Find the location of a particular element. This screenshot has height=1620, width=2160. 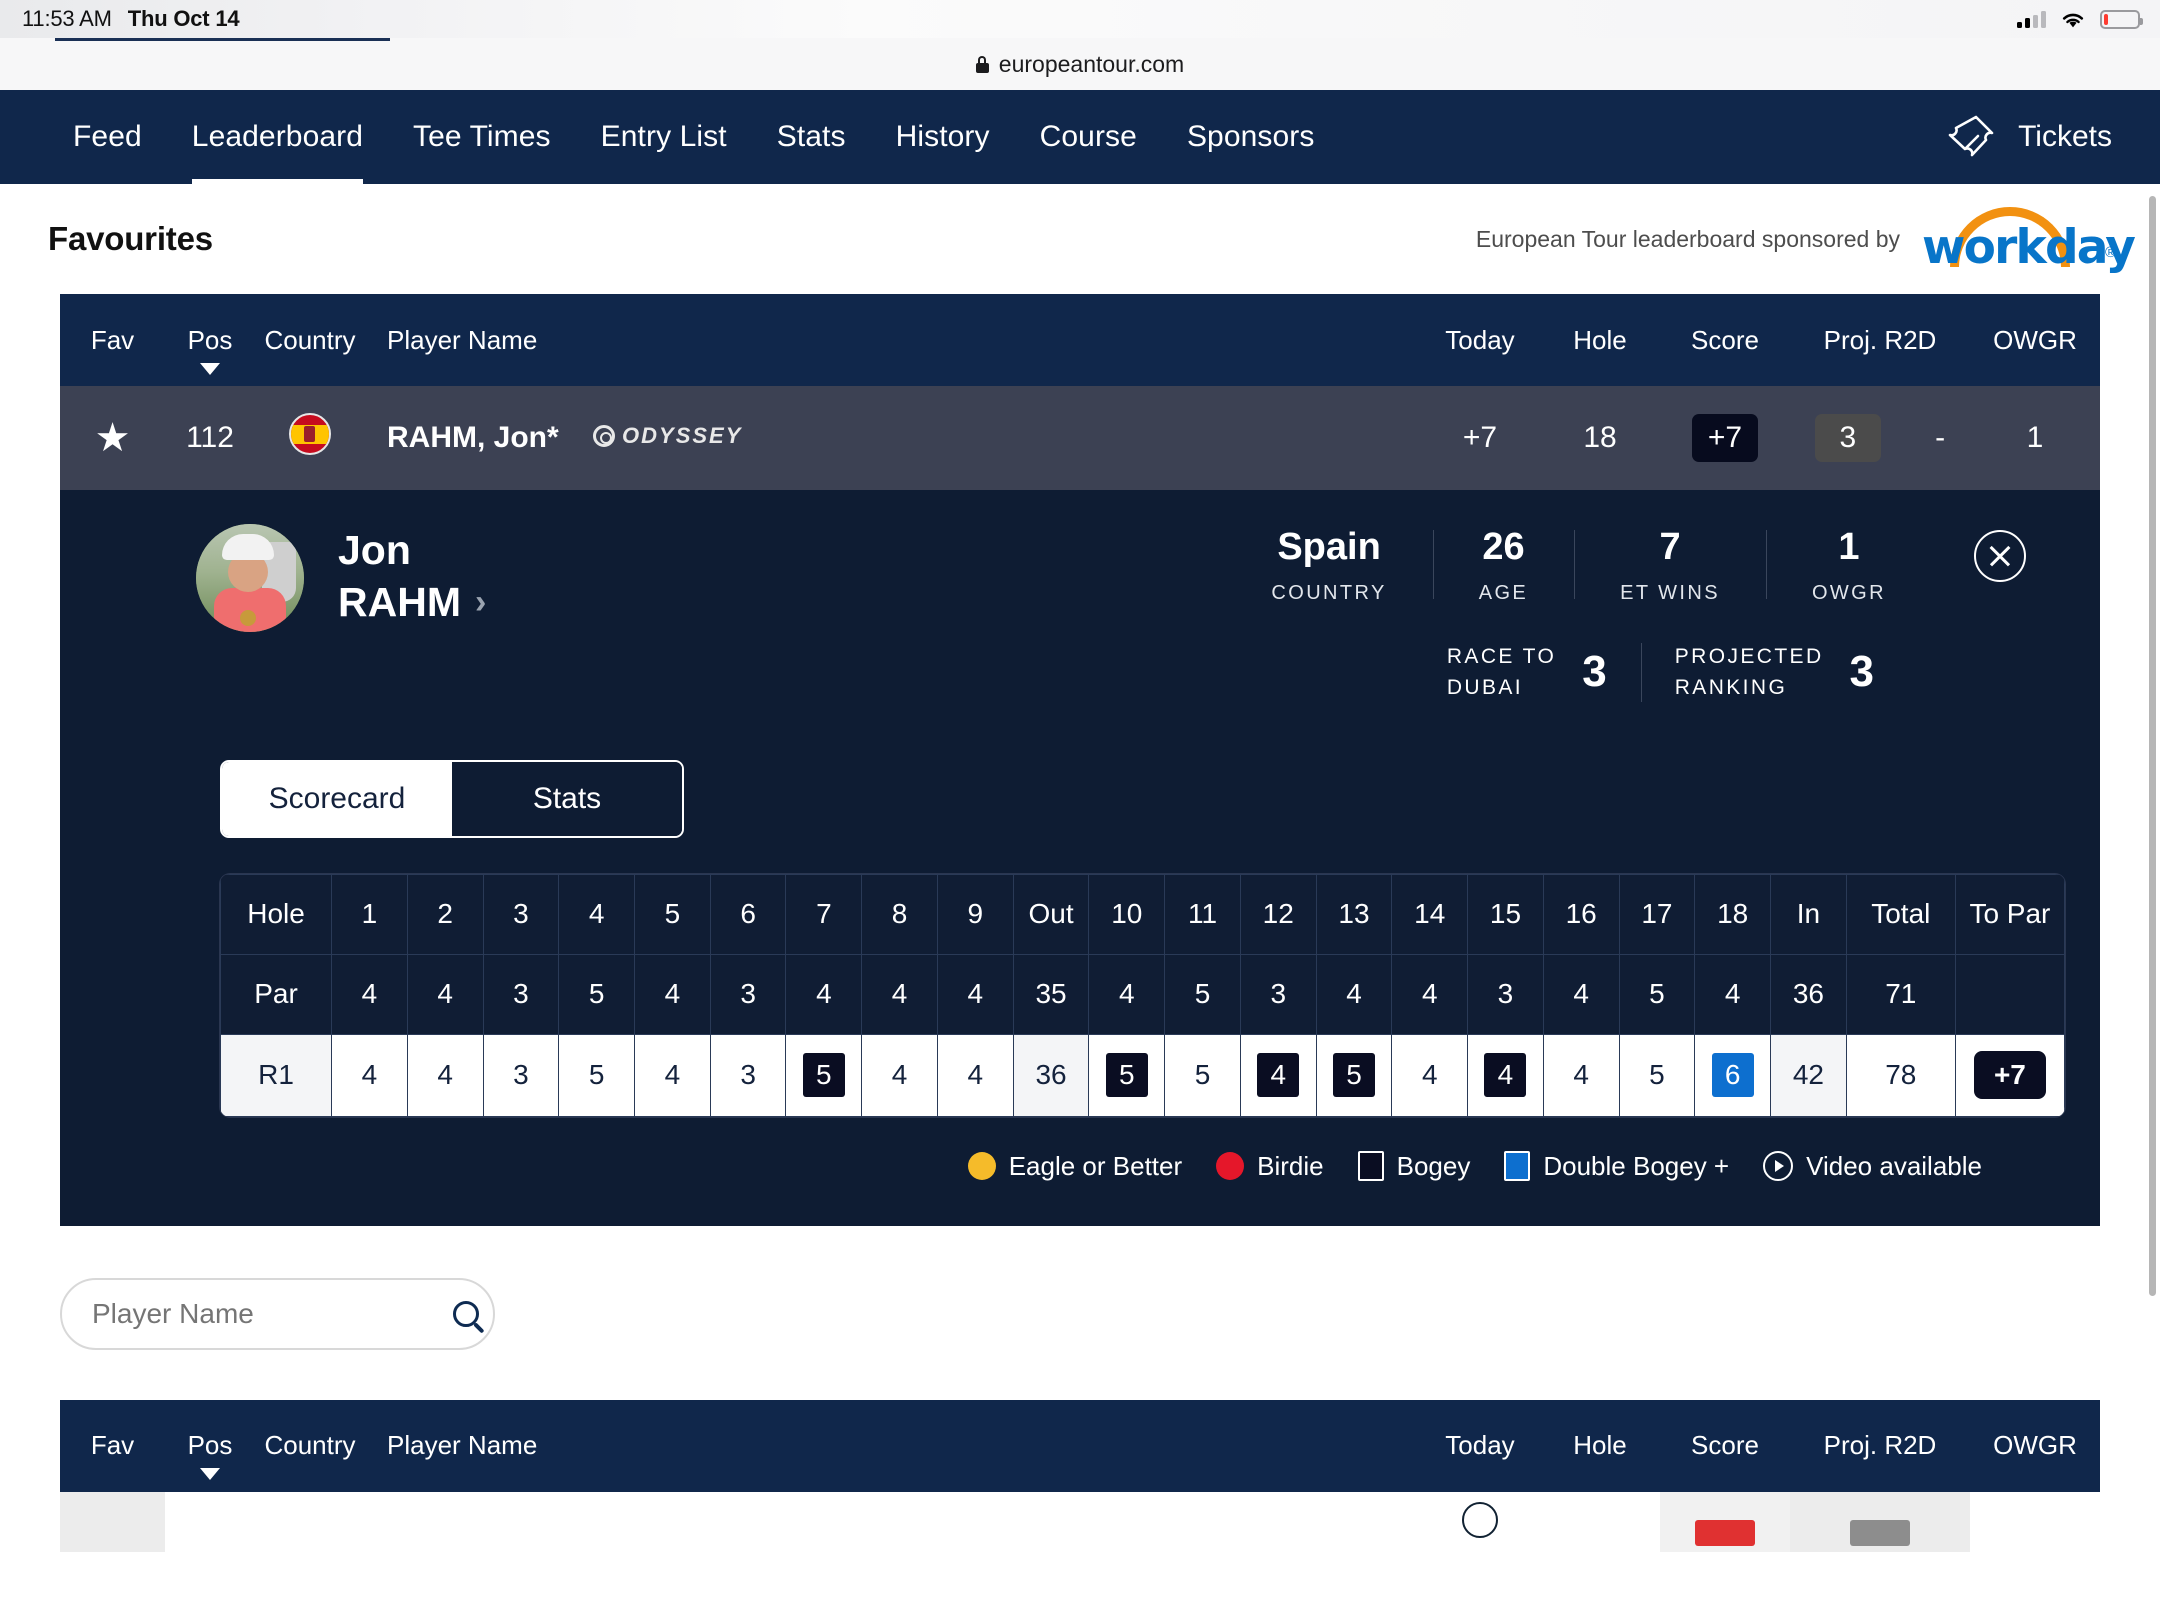

column-header-today: Today is located at coordinates (1480, 340).